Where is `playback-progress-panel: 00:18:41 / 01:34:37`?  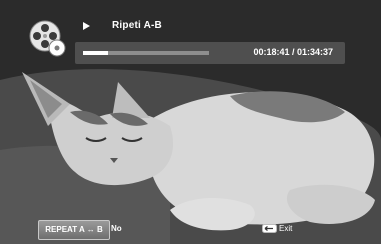
playback-progress-panel: 00:18:41 / 01:34:37 is located at coordinates (210, 53).